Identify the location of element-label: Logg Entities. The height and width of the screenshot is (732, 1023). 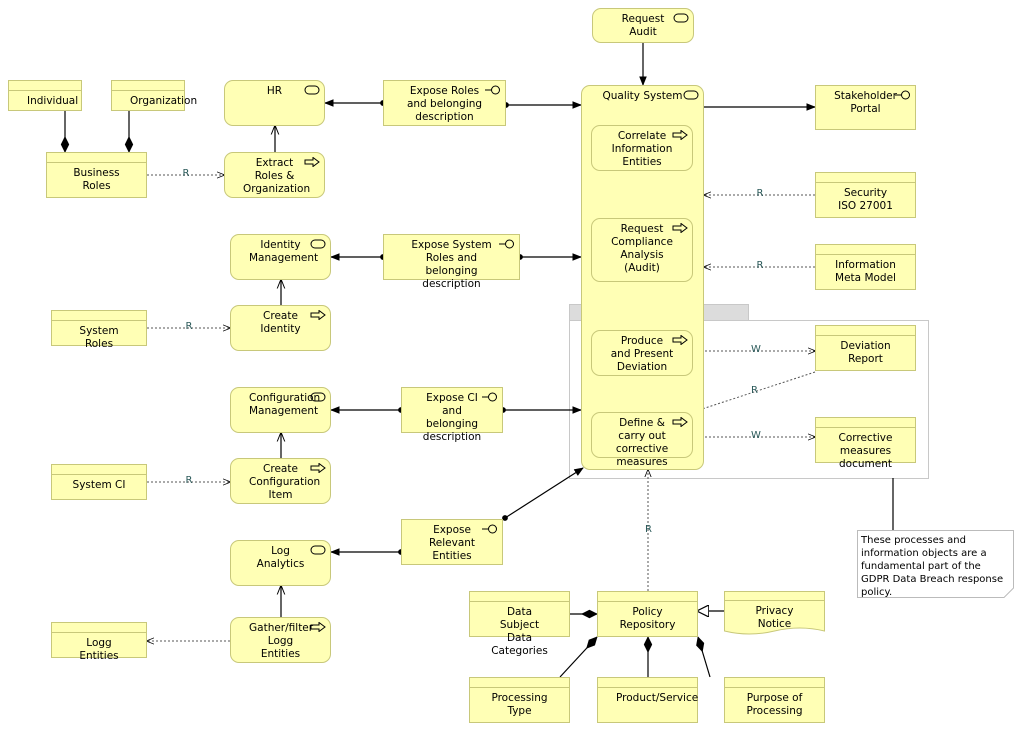
(99, 649).